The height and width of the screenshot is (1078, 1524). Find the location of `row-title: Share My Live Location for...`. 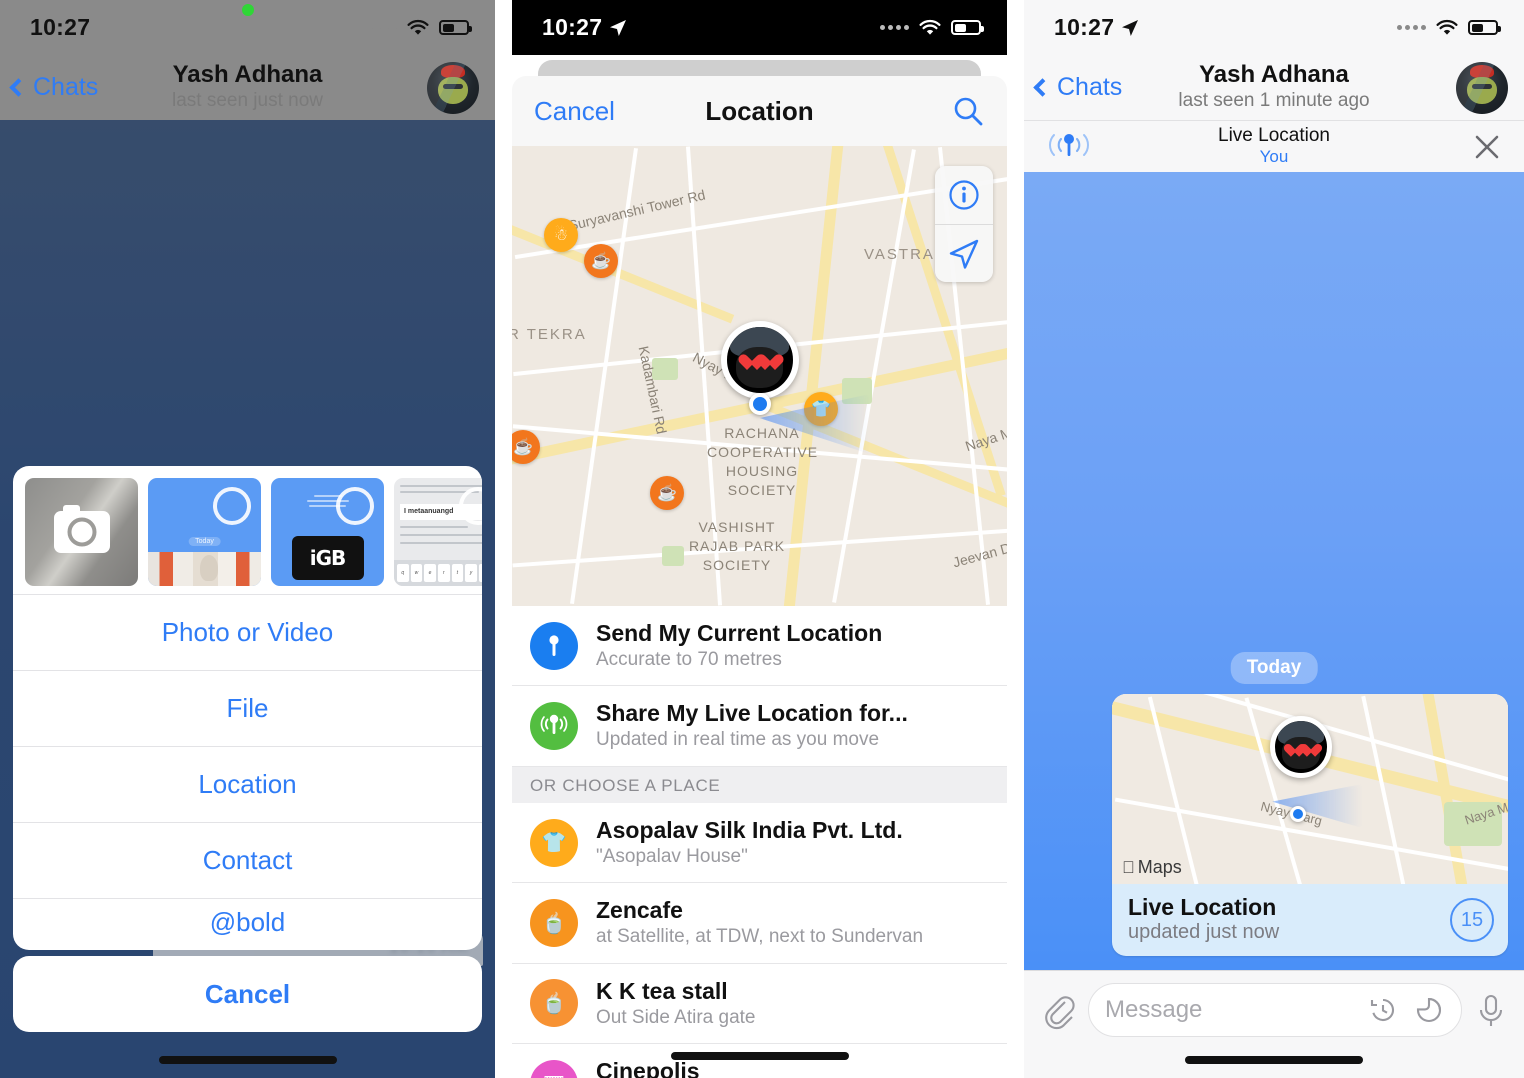

row-title: Share My Live Location for... is located at coordinates (752, 713).